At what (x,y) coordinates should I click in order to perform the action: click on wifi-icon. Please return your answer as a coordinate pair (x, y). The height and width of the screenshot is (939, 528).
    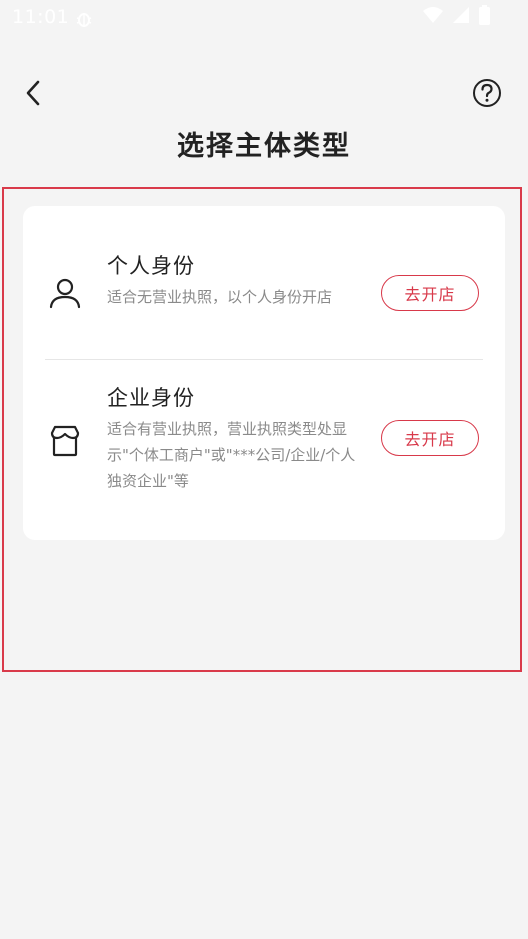
    Looking at the image, I should click on (433, 17).